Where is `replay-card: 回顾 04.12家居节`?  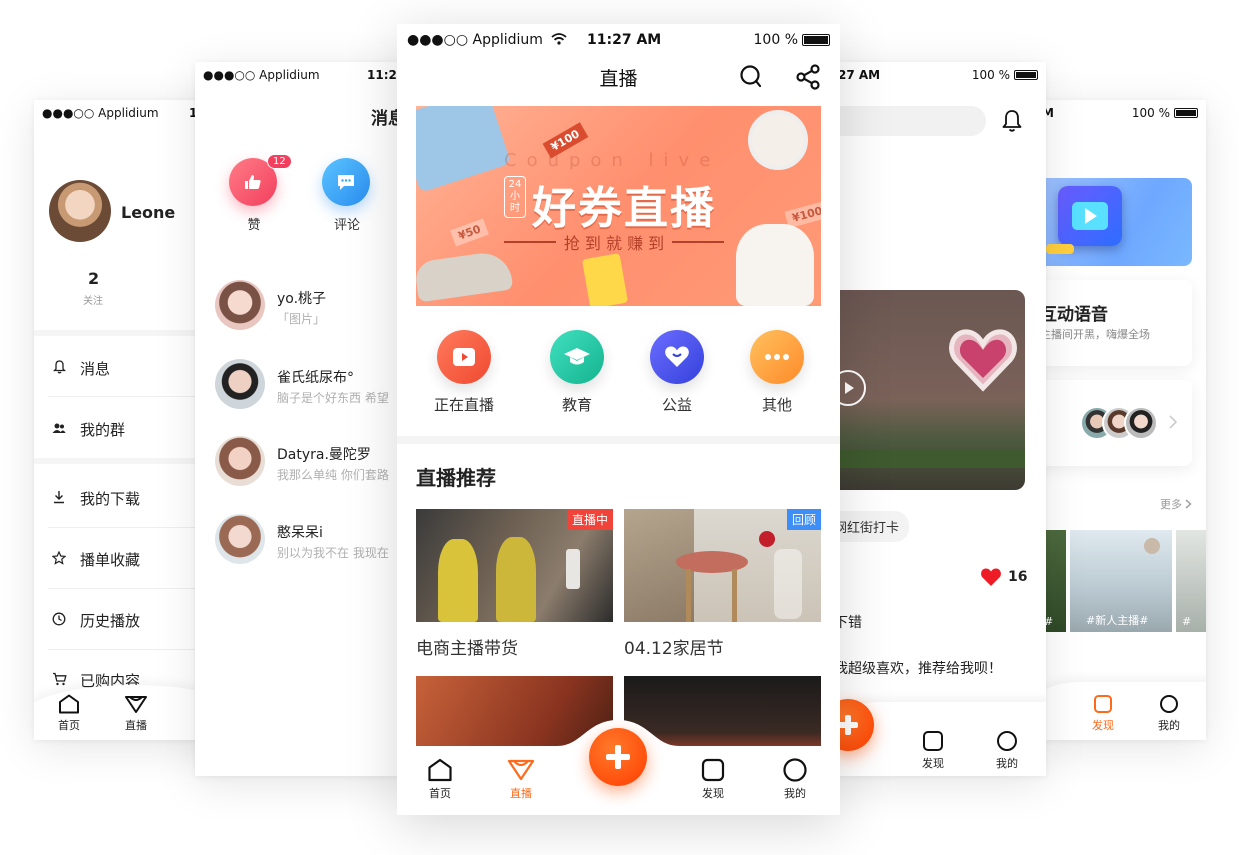
replay-card: 回顾 04.12家居节 is located at coordinates (722, 584).